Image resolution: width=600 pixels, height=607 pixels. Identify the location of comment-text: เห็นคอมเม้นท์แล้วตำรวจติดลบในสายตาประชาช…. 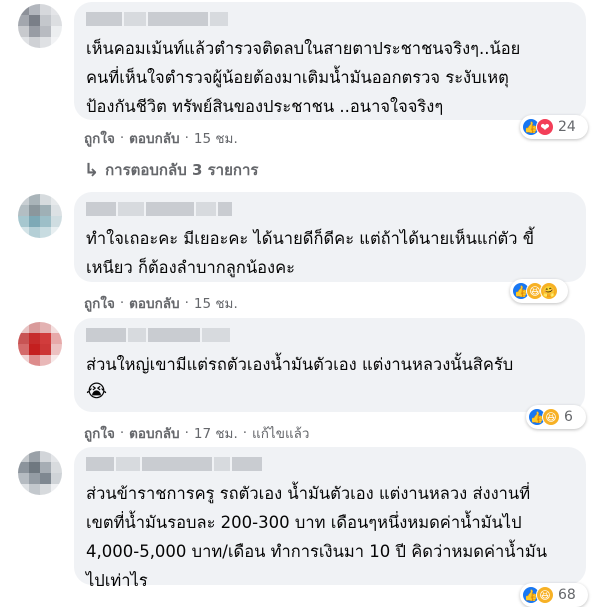
(303, 77).